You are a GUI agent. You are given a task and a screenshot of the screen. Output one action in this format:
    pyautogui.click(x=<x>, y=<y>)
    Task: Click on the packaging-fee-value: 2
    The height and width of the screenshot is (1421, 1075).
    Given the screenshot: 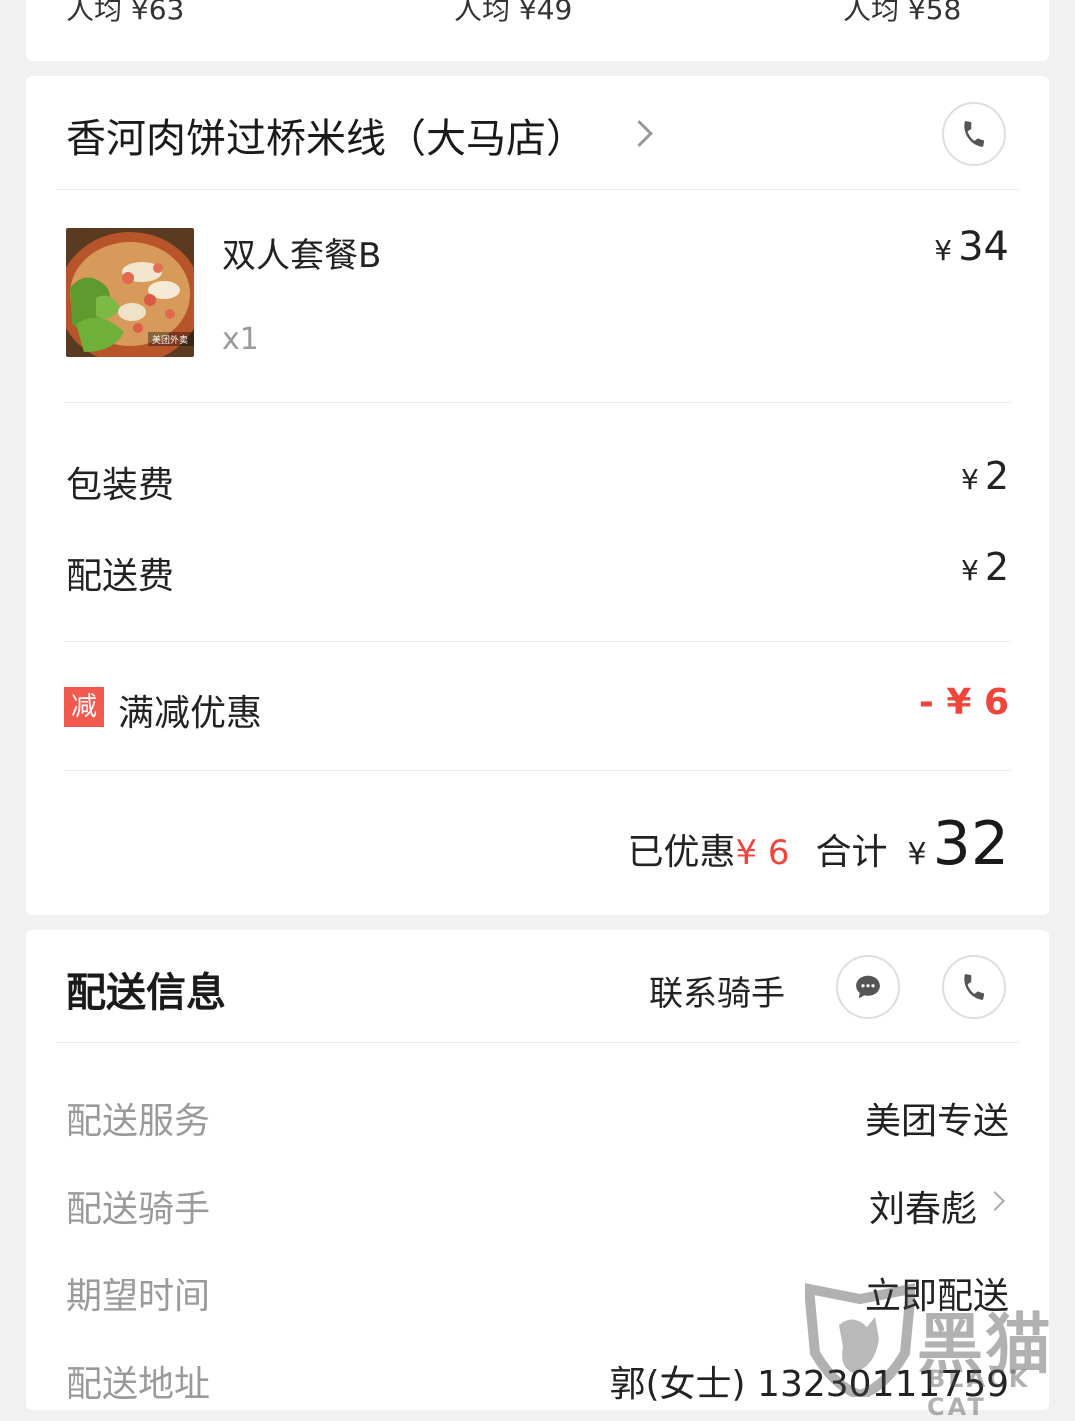 What is the action you would take?
    pyautogui.click(x=996, y=476)
    